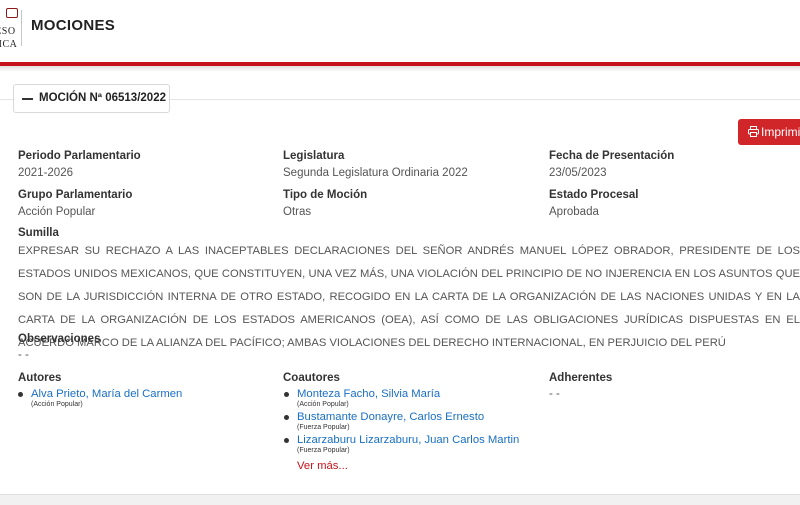 This screenshot has width=800, height=505. Describe the element at coordinates (59, 339) in the screenshot. I see `observaciones-label: Observaciones` at that location.